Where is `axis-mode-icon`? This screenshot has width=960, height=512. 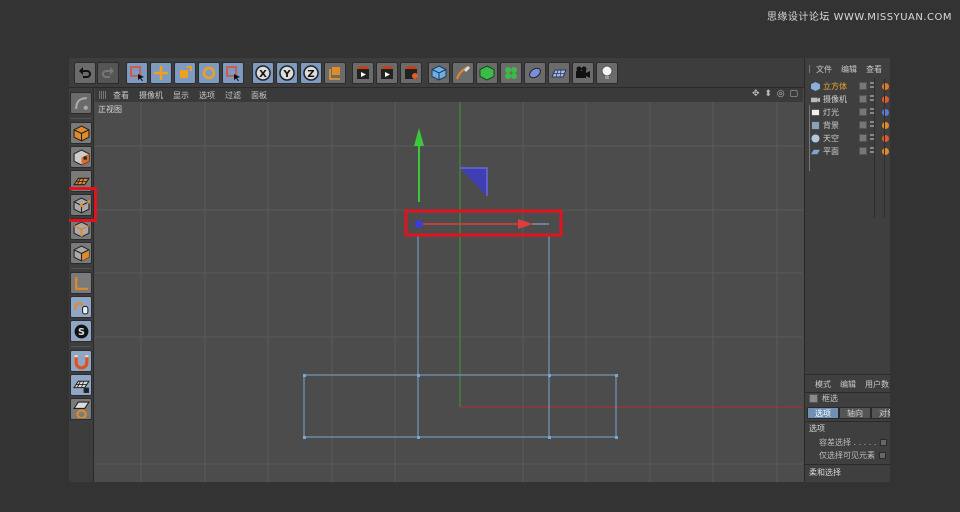 axis-mode-icon is located at coordinates (81, 283).